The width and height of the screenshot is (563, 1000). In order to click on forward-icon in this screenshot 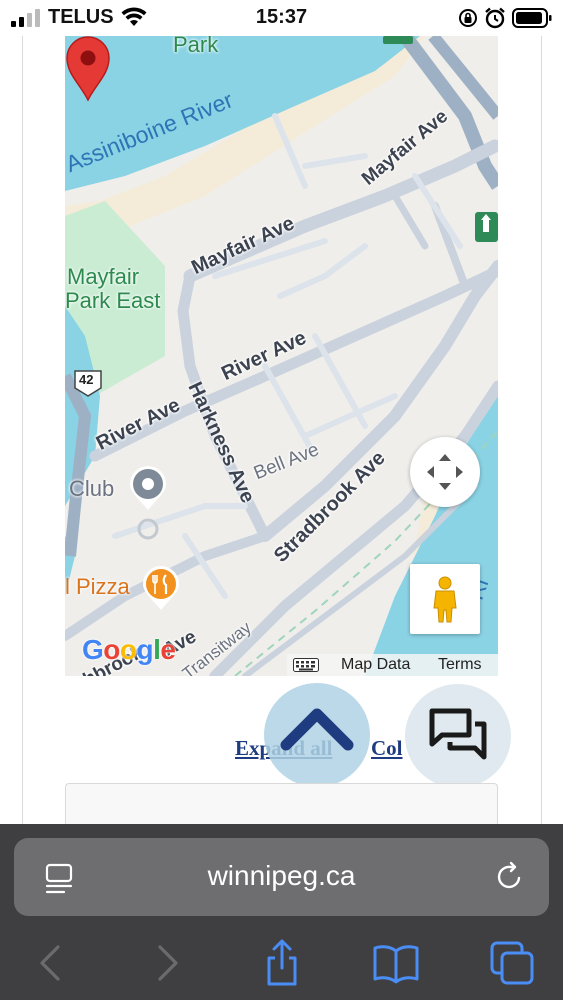, I will do `click(168, 963)`.